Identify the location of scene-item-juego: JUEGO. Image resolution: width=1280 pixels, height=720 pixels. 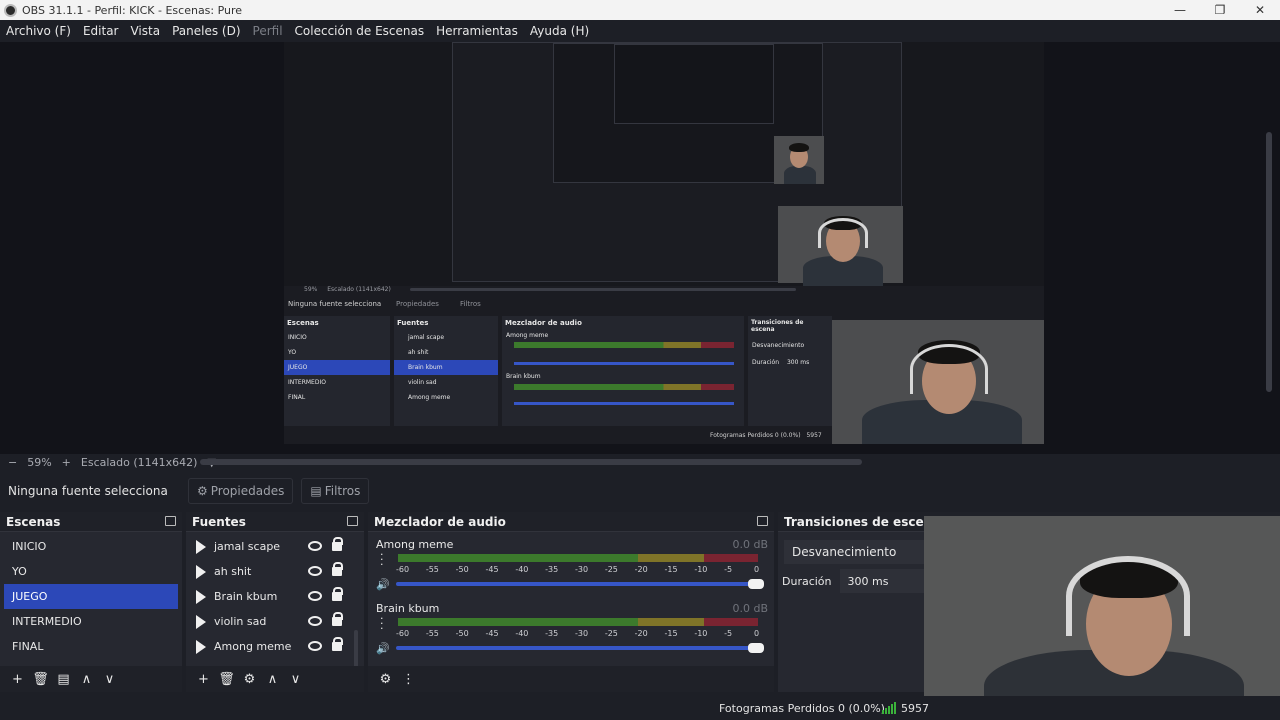
(91, 596).